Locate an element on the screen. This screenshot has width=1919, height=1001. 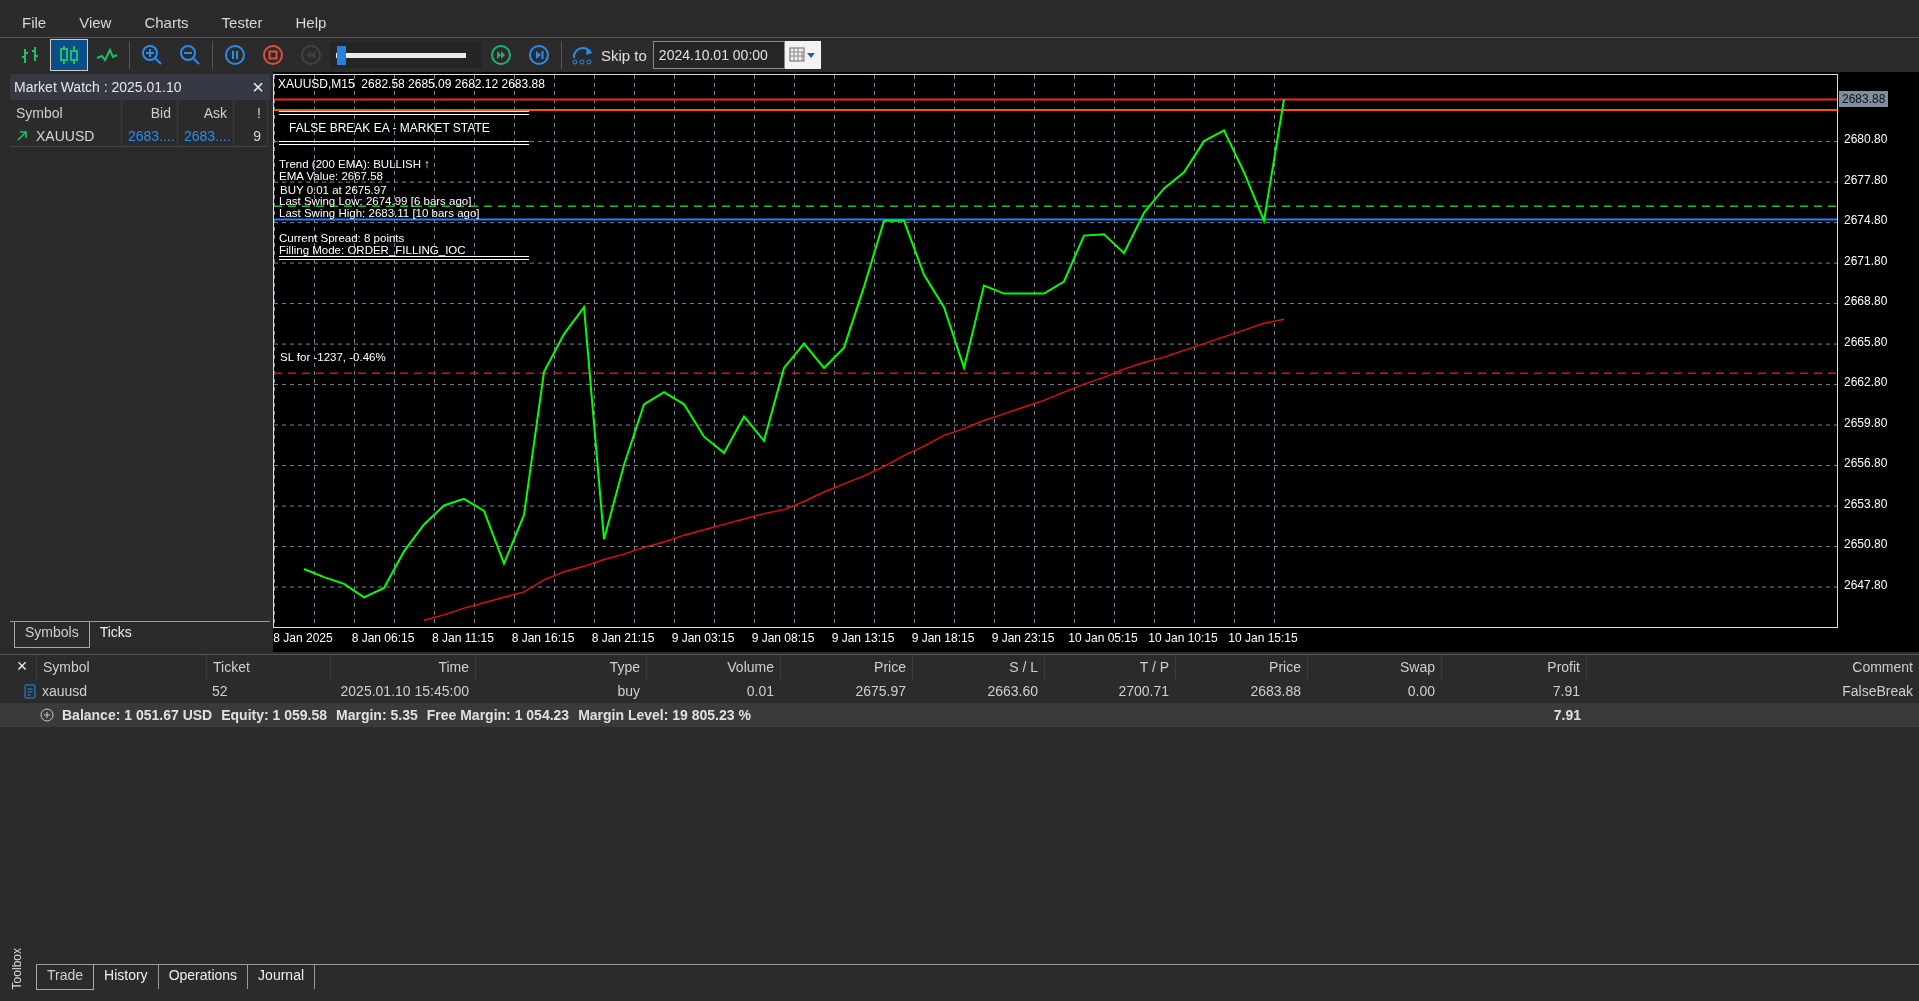
toolbox-label: Toolbox is located at coordinates (18, 968).